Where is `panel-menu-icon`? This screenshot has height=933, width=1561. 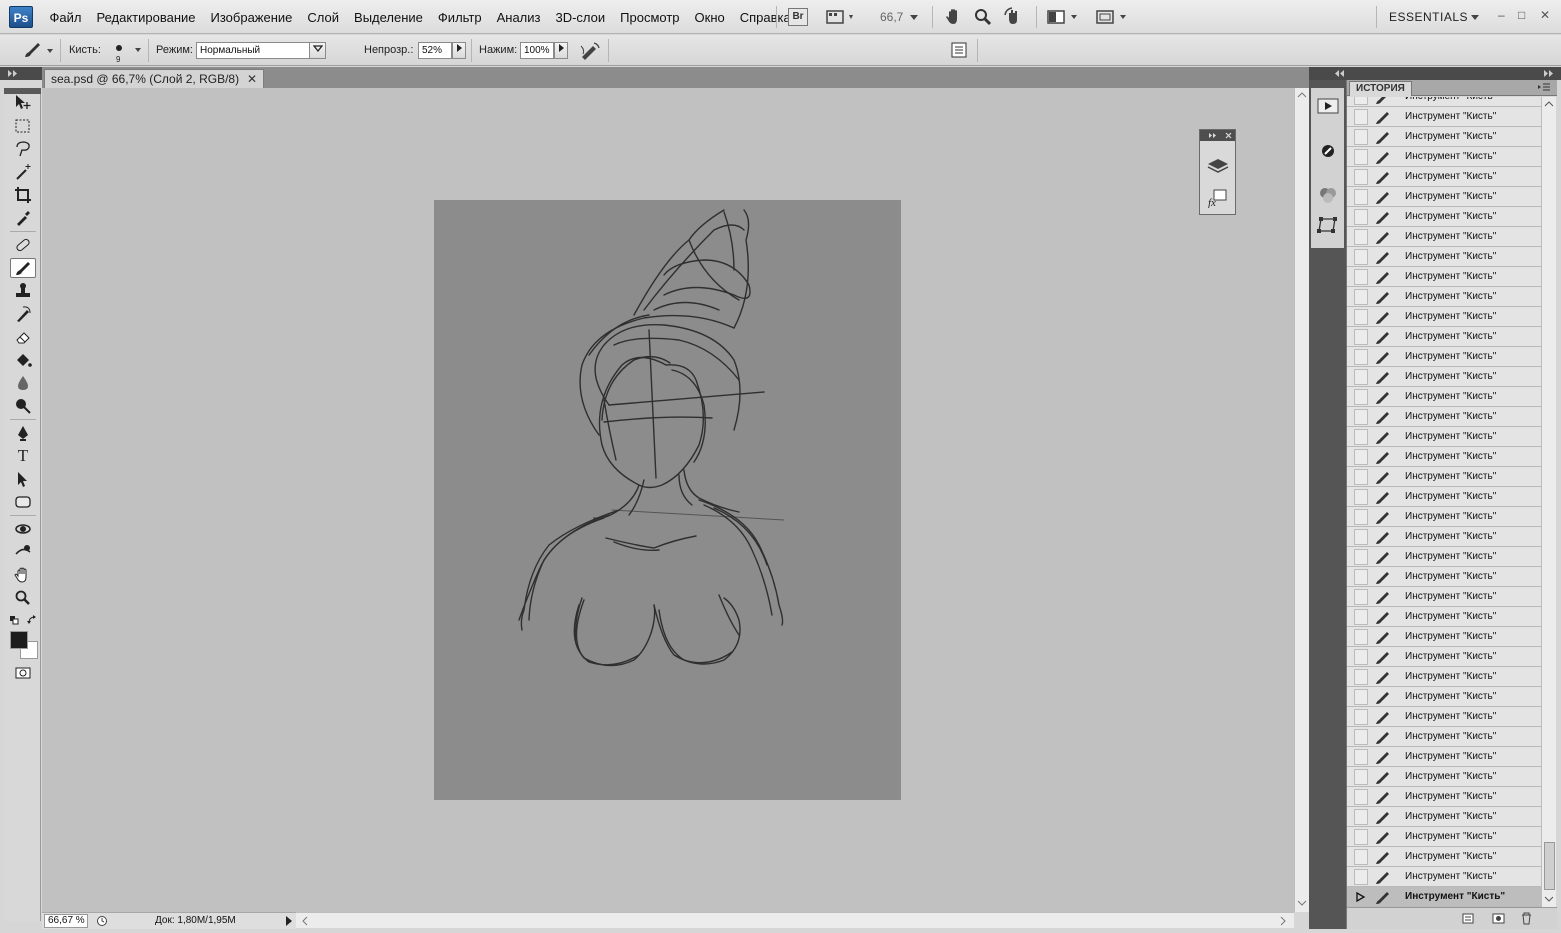 panel-menu-icon is located at coordinates (1544, 88).